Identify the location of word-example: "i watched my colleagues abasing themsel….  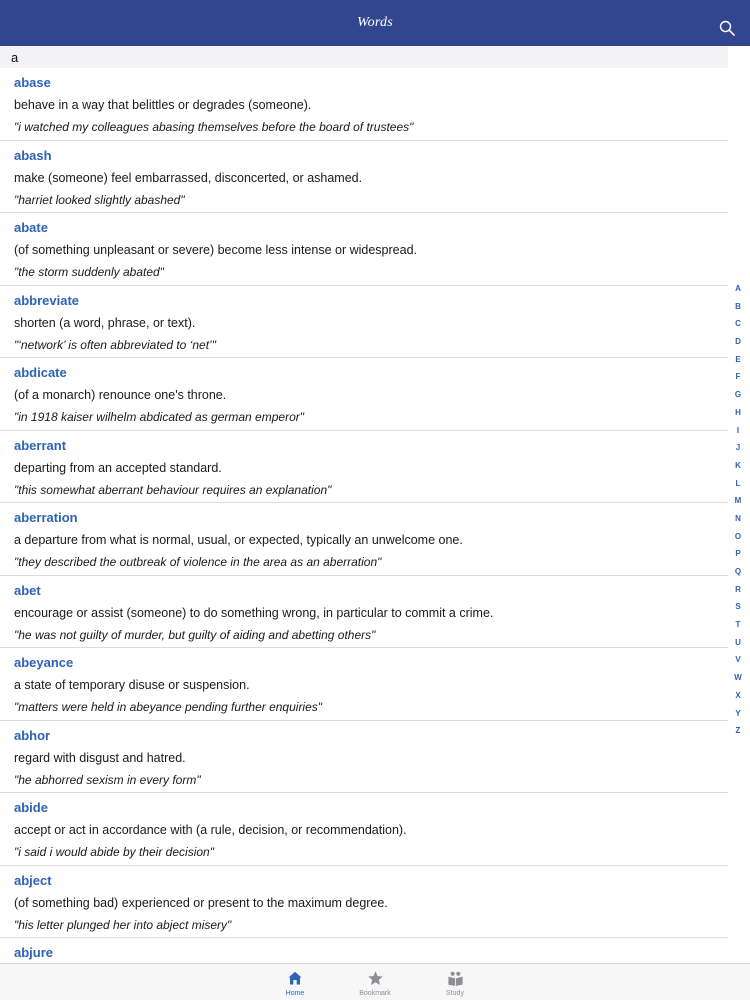
(214, 127).